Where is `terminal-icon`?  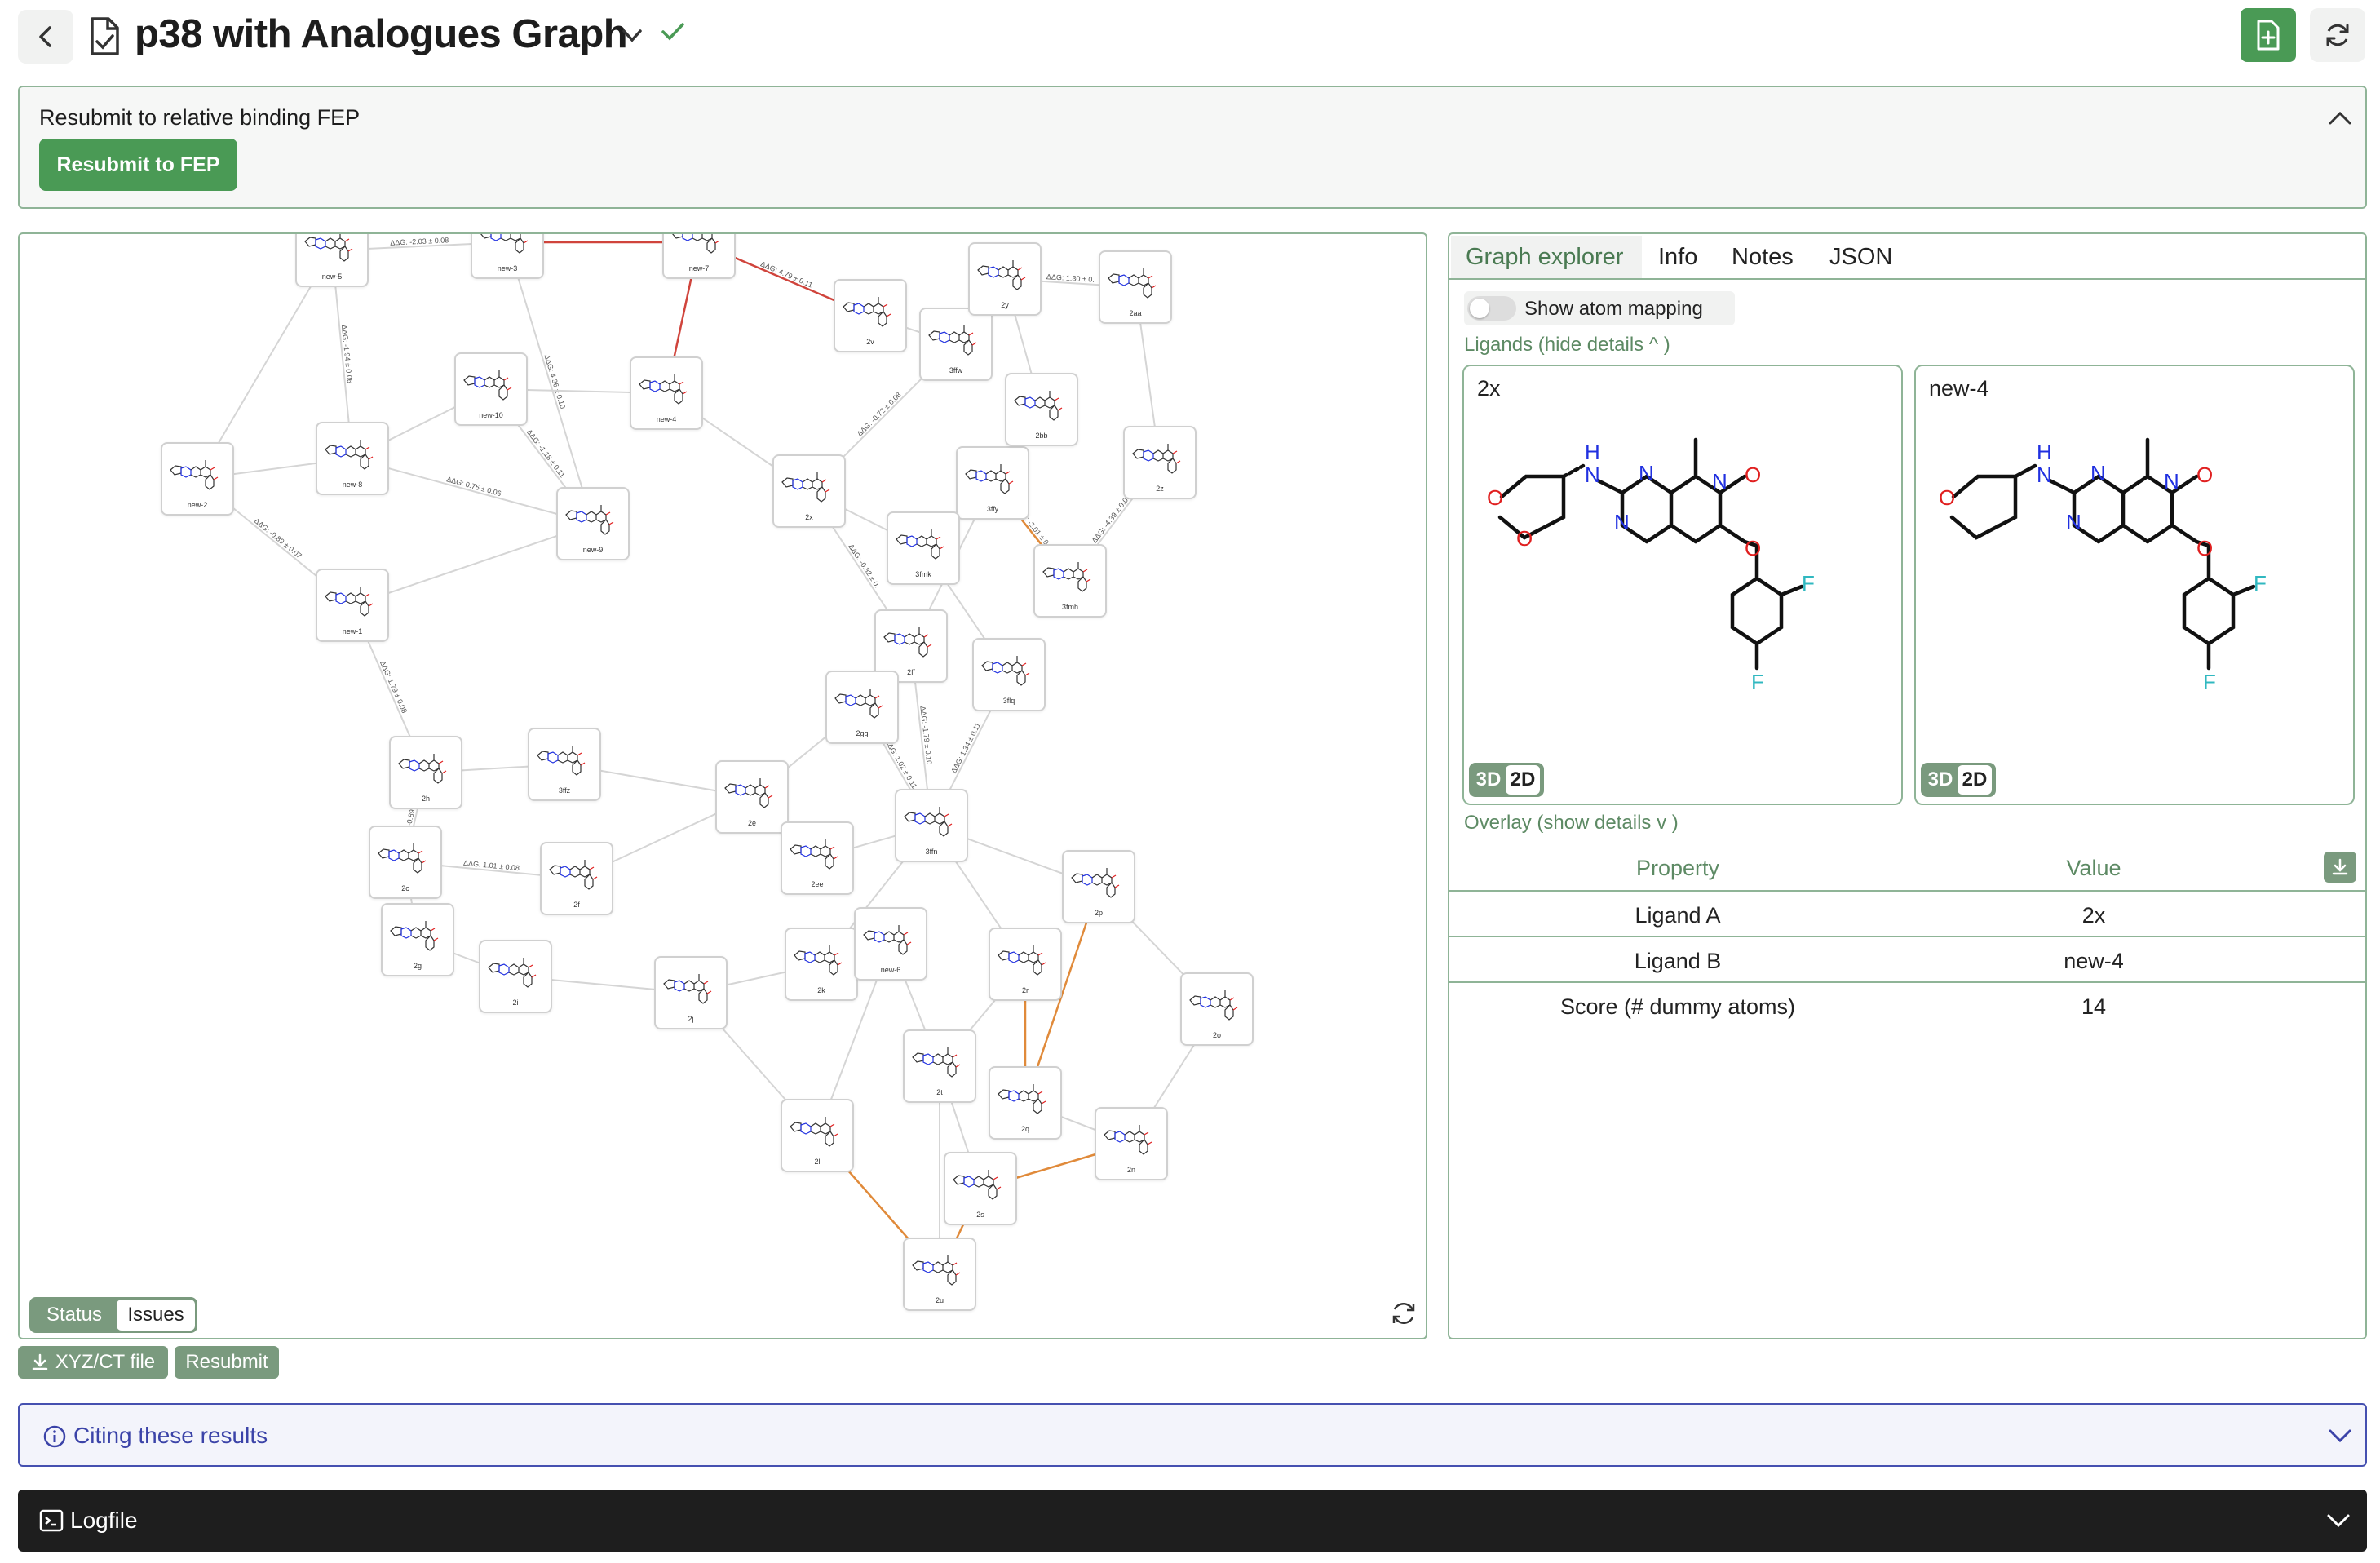
terminal-icon is located at coordinates (52, 1520).